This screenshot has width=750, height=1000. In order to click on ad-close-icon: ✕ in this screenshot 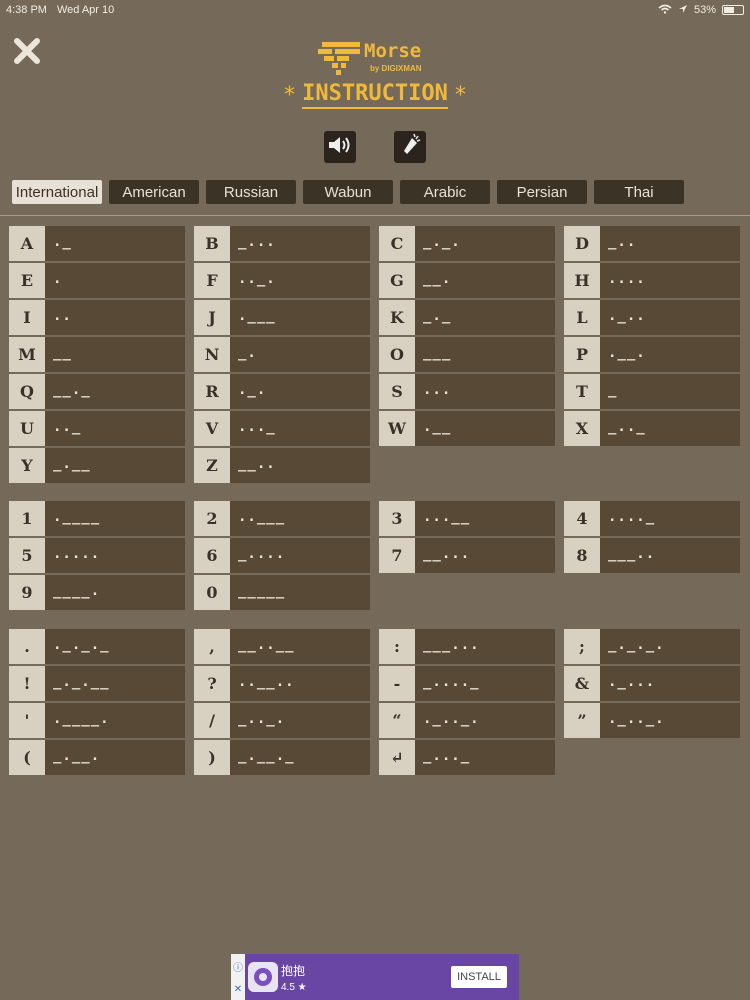, I will do `click(238, 989)`.